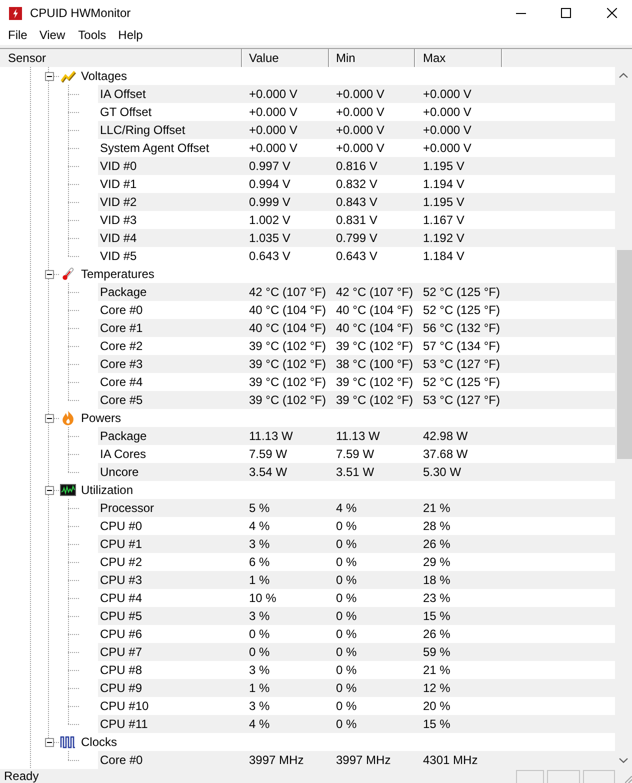 Image resolution: width=632 pixels, height=783 pixels. What do you see at coordinates (269, 256) in the screenshot?
I see `current-value: 0.643 V` at bounding box center [269, 256].